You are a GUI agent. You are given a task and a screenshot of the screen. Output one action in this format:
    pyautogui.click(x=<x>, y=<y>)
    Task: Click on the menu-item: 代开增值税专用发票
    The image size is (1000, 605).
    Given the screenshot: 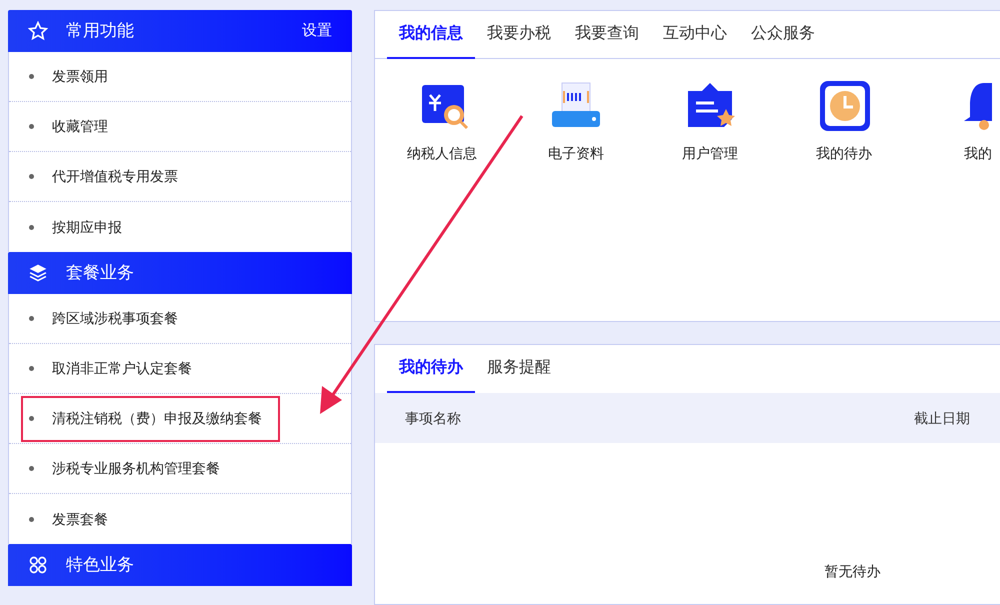 What is the action you would take?
    pyautogui.click(x=108, y=177)
    